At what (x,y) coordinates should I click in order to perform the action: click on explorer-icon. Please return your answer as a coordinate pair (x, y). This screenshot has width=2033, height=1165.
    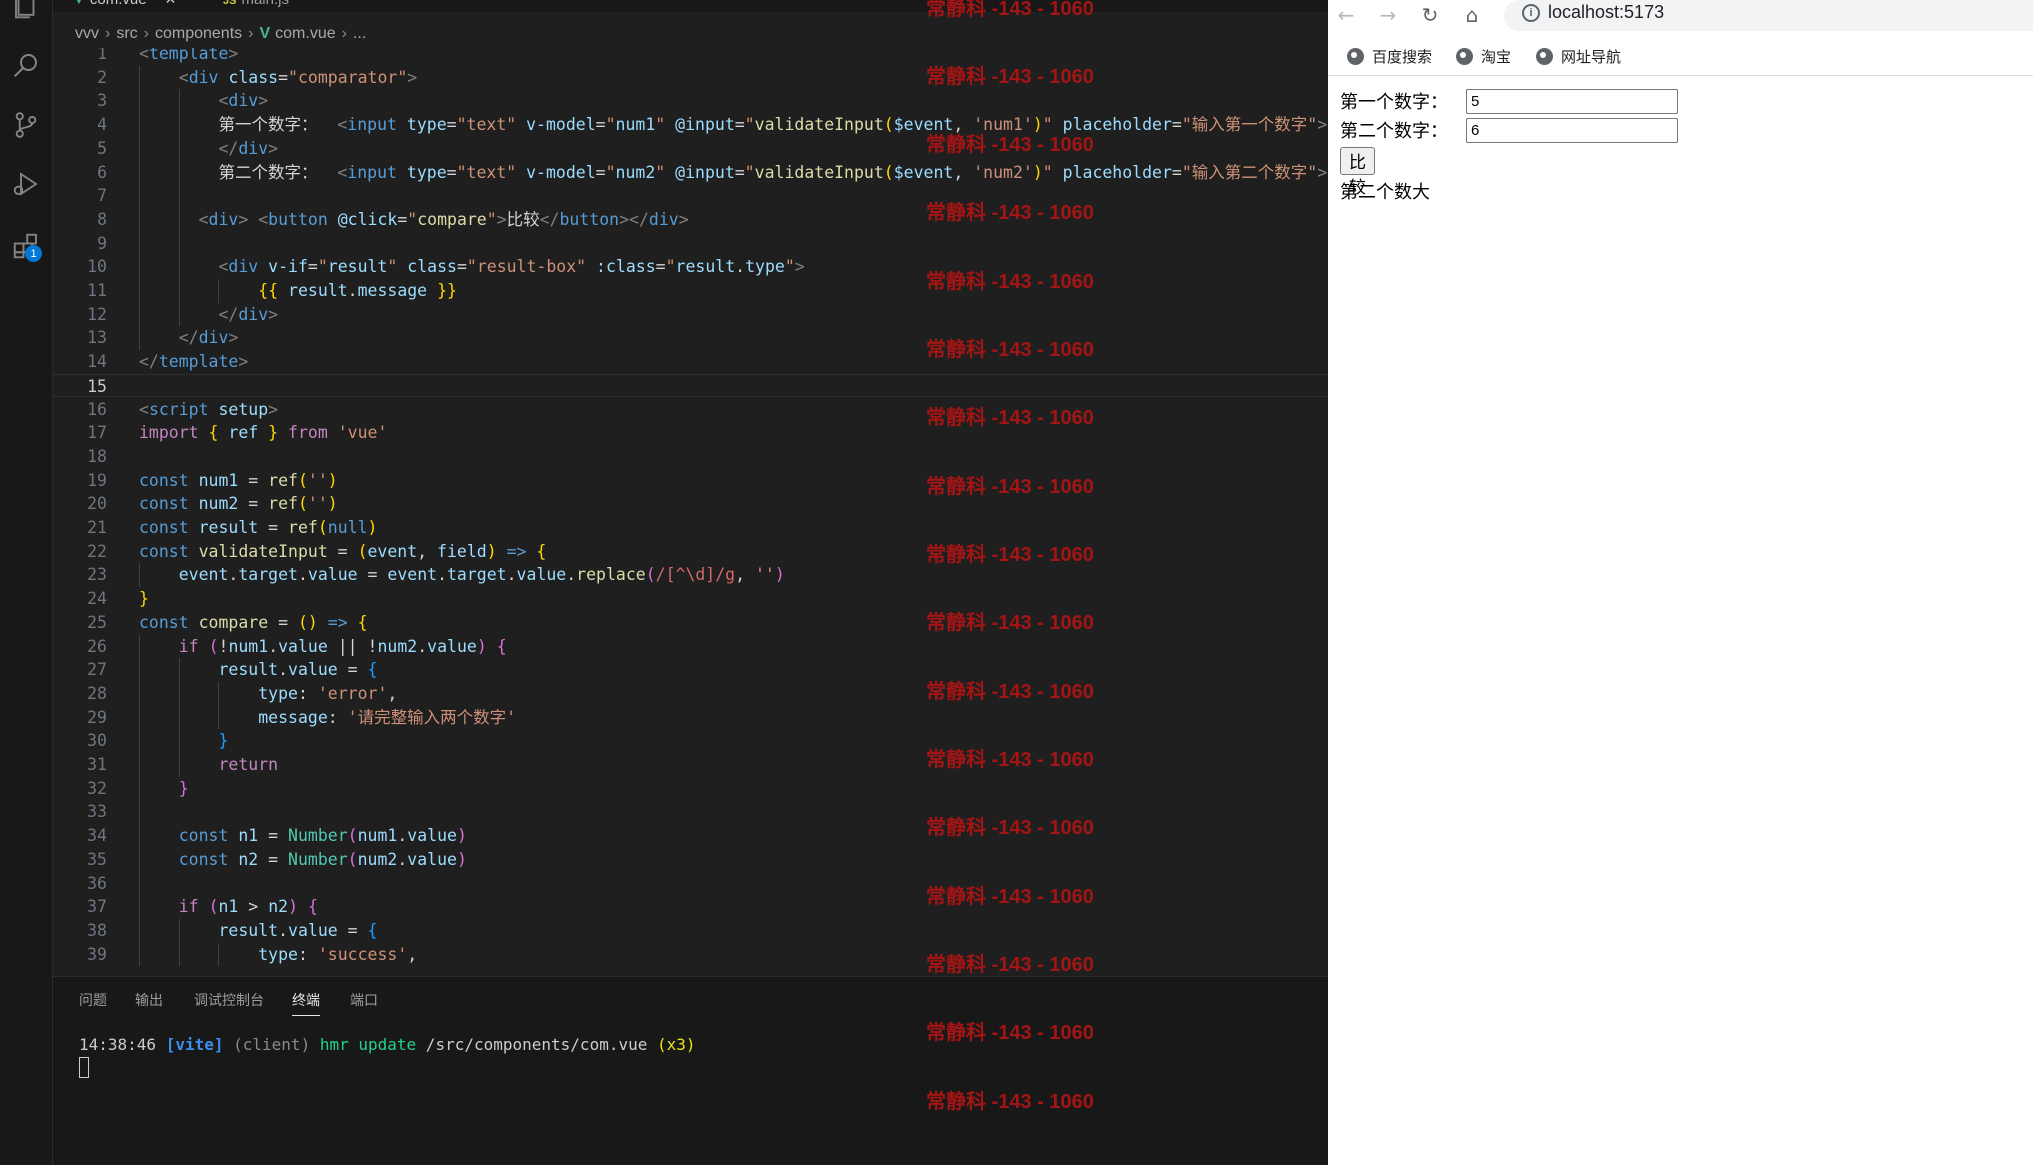
    Looking at the image, I should click on (26, 12).